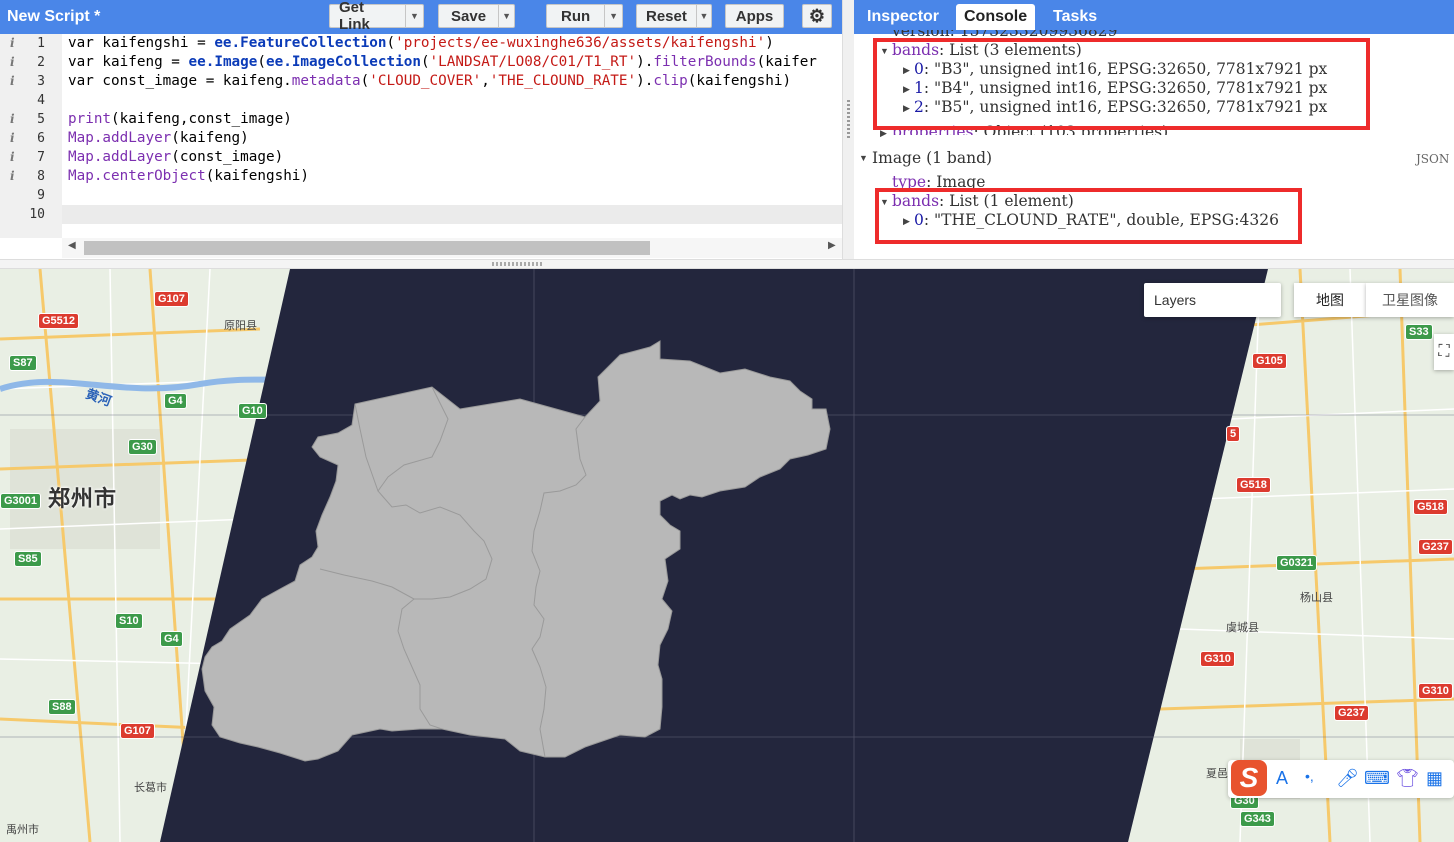 The image size is (1454, 842). Describe the element at coordinates (1444, 352) in the screenshot. I see `fullscreen-icon: ⛶` at that location.